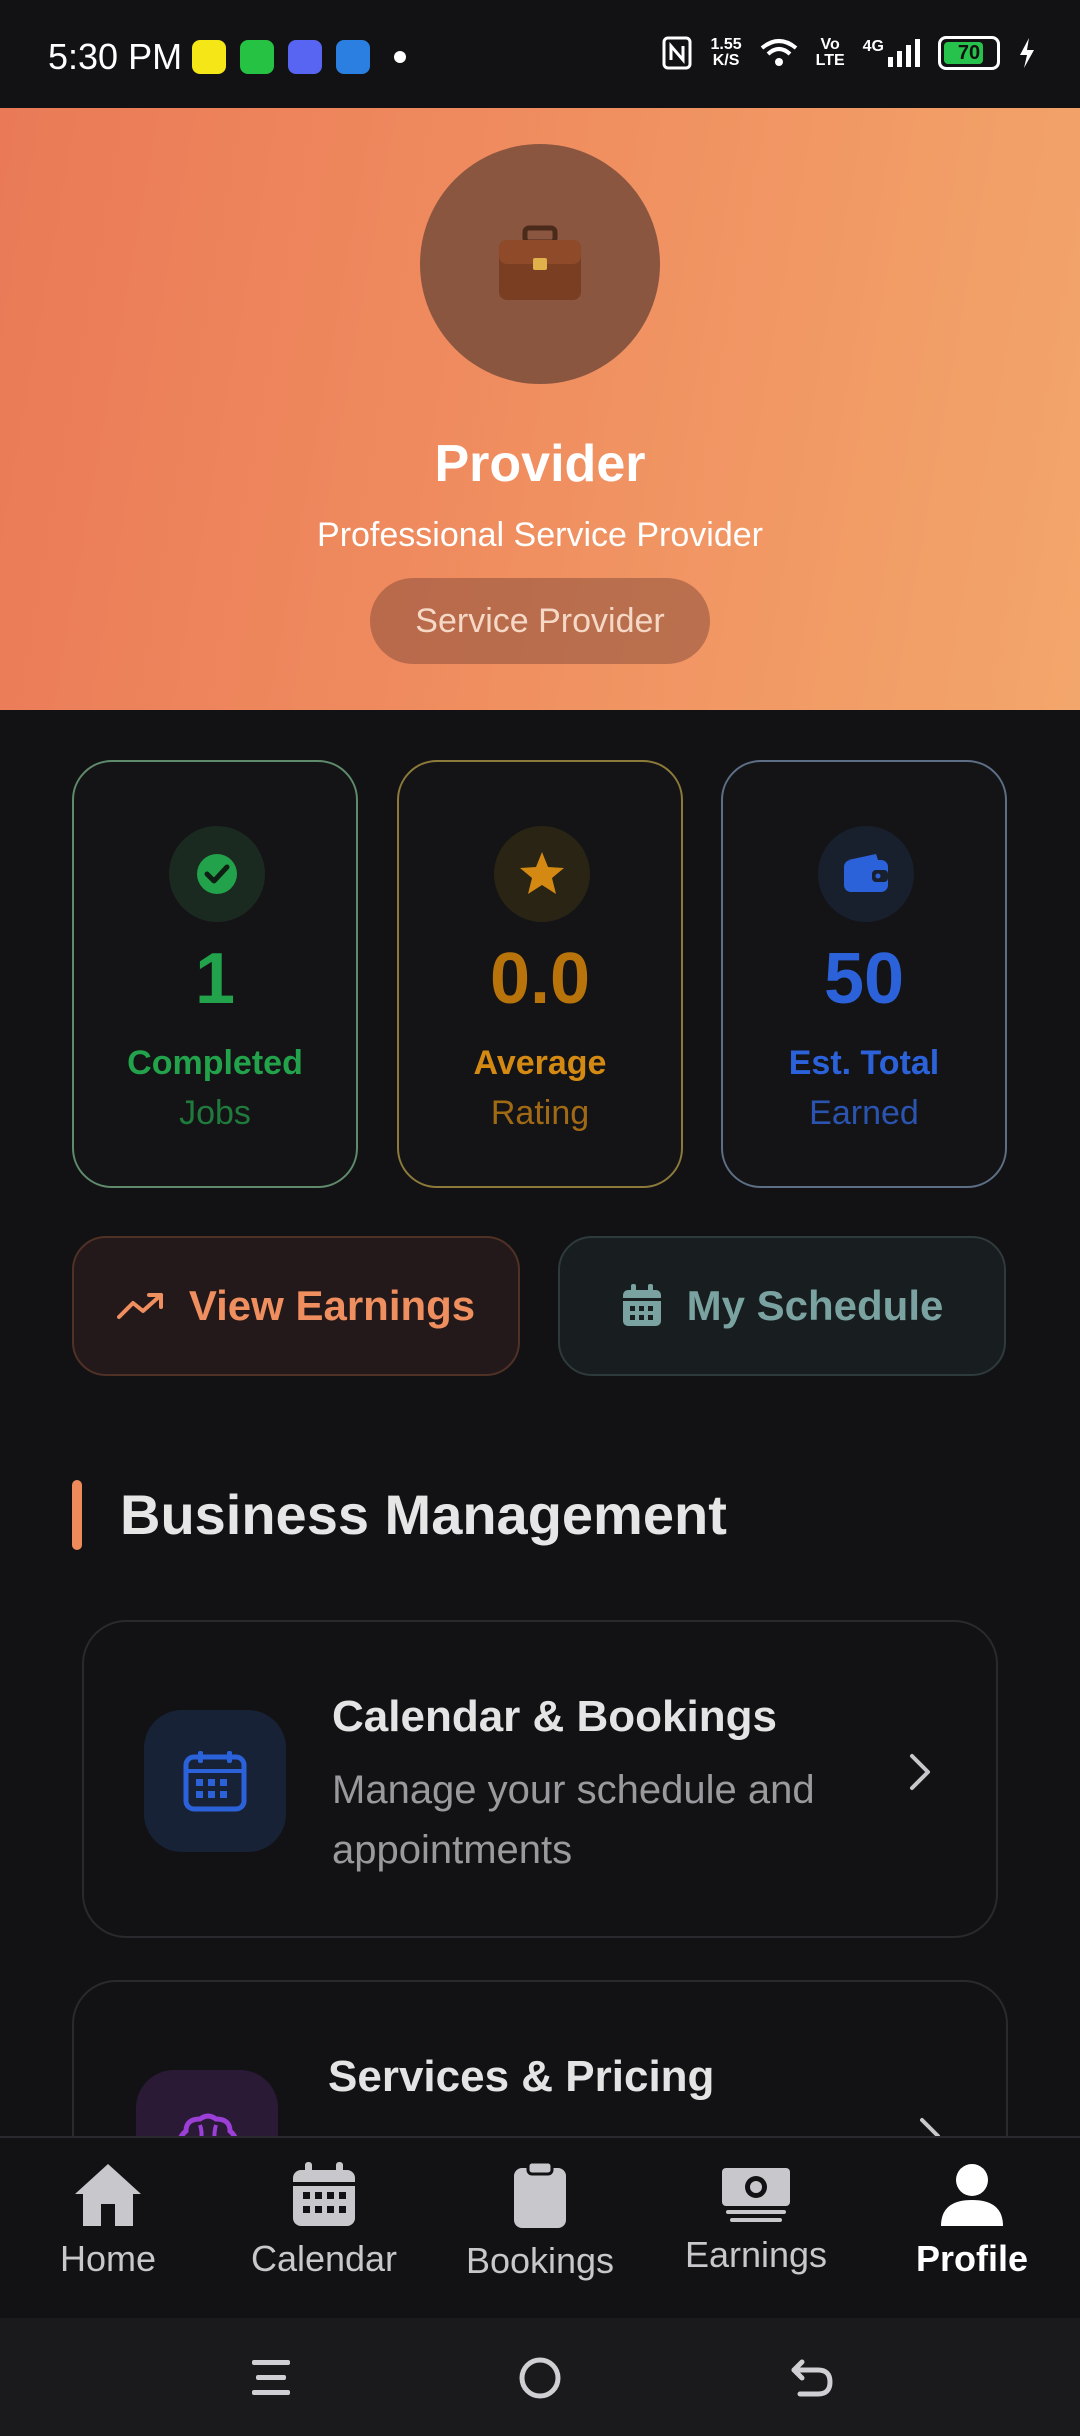 This screenshot has width=1080, height=2436. What do you see at coordinates (542, 874) in the screenshot?
I see `star-icon` at bounding box center [542, 874].